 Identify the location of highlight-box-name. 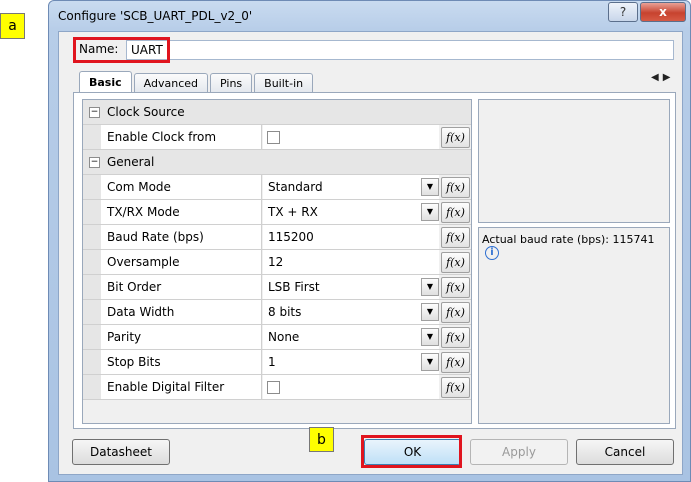
(121, 50).